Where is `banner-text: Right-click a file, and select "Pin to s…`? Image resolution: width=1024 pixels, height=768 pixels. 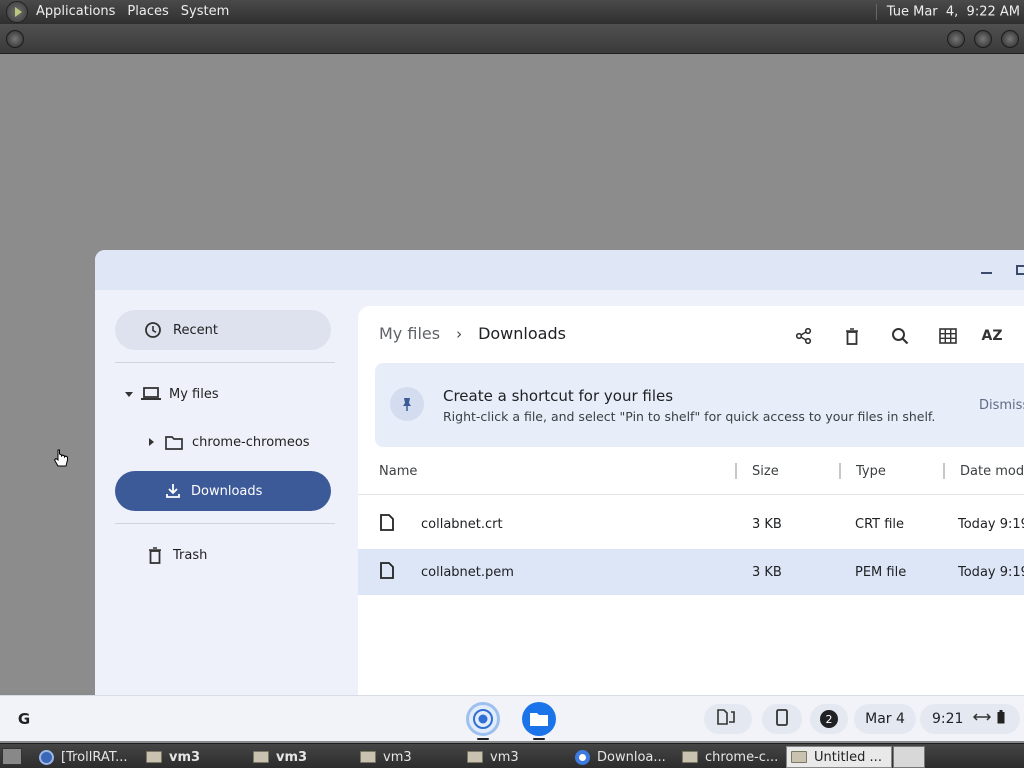 banner-text: Right-click a file, and select "Pin to s… is located at coordinates (689, 416).